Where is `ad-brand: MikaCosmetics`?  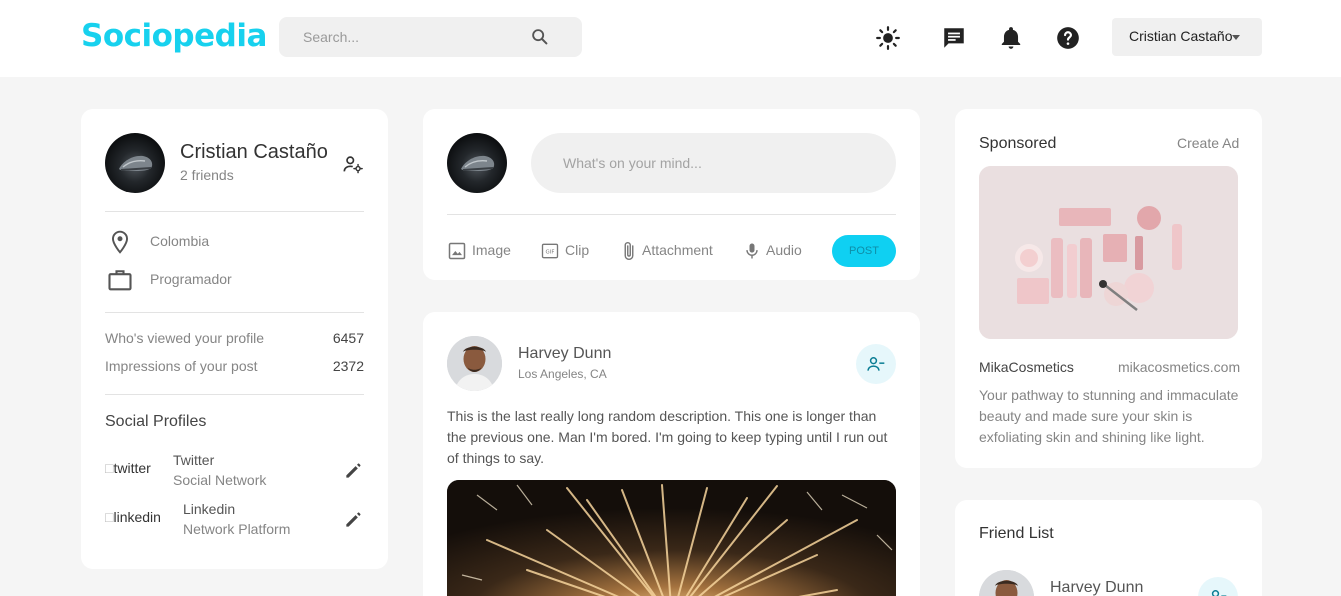
ad-brand: MikaCosmetics is located at coordinates (1026, 367).